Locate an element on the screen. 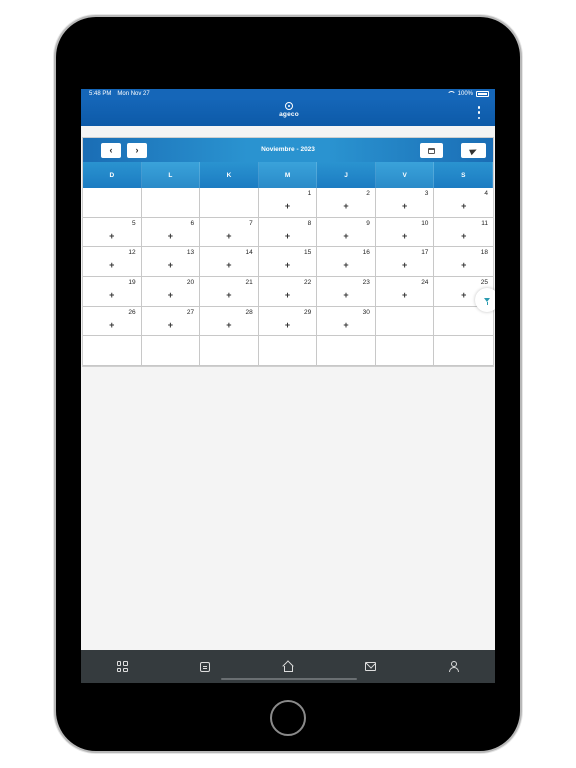 Image resolution: width=576 pixels, height=768 pixels. day-number: 23 is located at coordinates (366, 282).